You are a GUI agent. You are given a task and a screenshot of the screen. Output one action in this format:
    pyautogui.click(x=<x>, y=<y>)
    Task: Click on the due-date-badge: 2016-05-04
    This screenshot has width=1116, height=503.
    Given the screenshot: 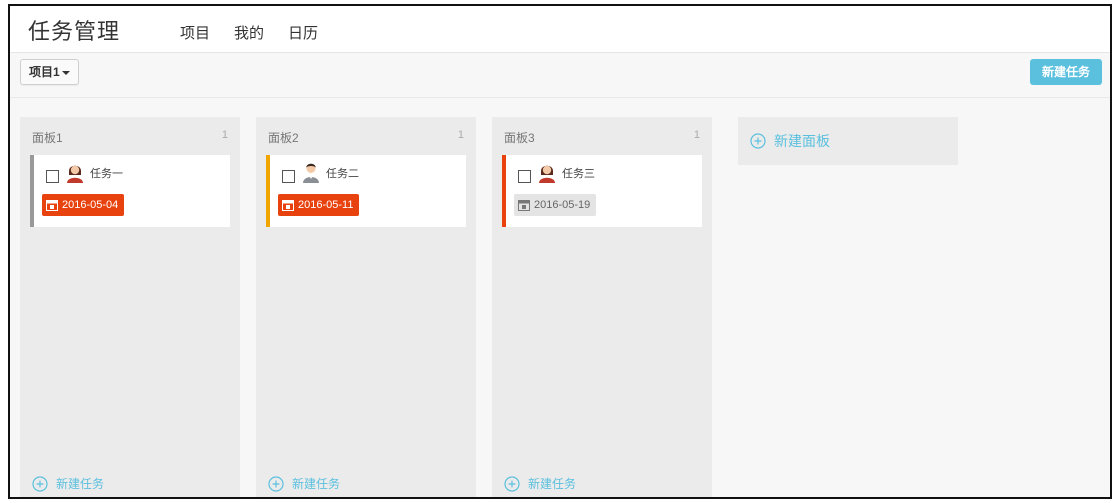 What is the action you would take?
    pyautogui.click(x=83, y=205)
    